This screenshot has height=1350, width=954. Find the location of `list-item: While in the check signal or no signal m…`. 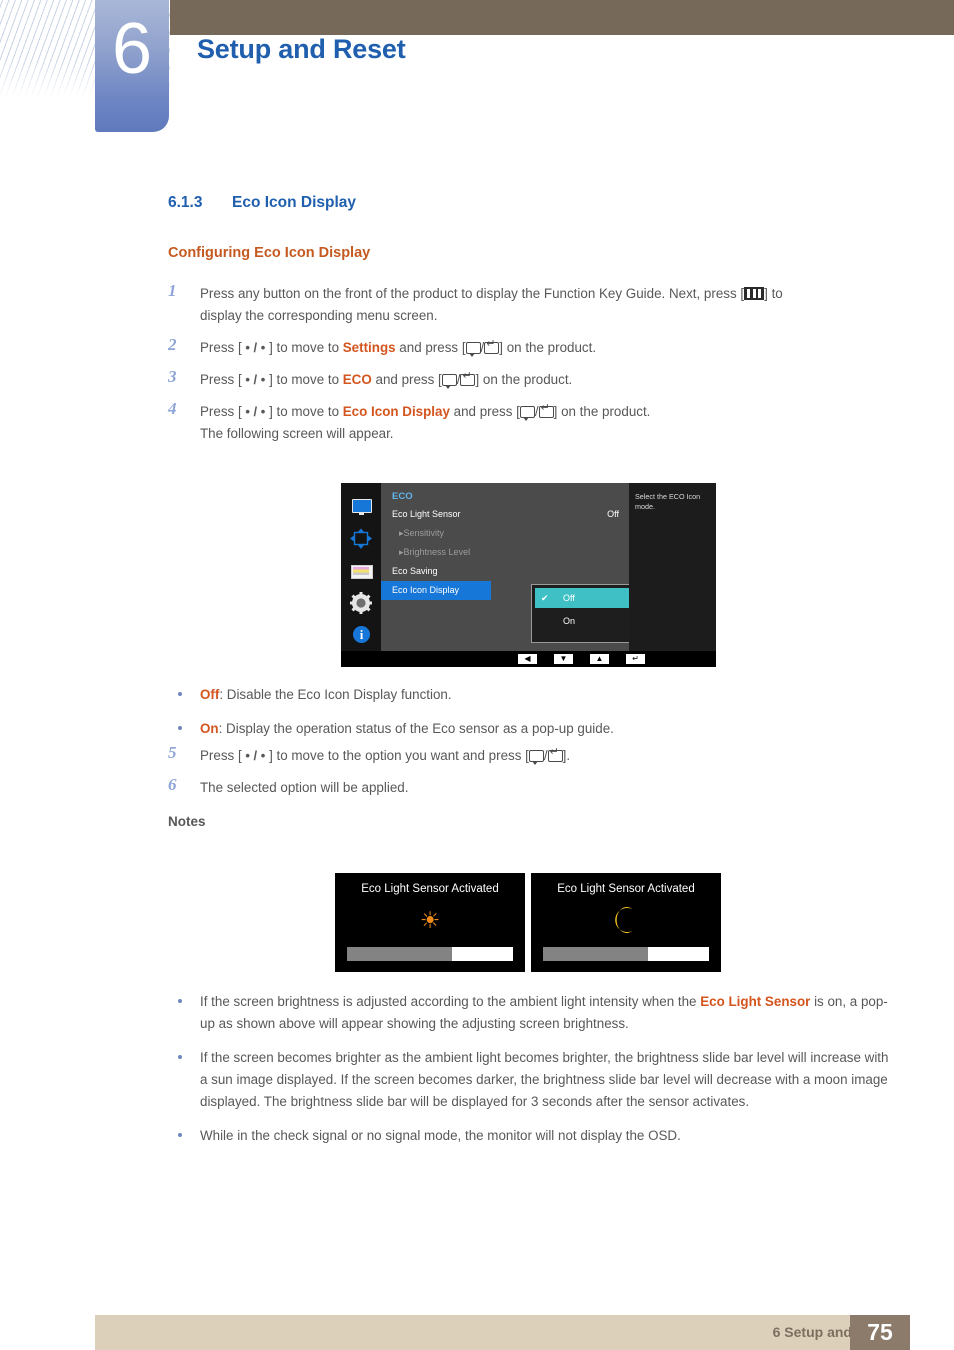

list-item: While in the check signal or no signal m… is located at coordinates (533, 1136).